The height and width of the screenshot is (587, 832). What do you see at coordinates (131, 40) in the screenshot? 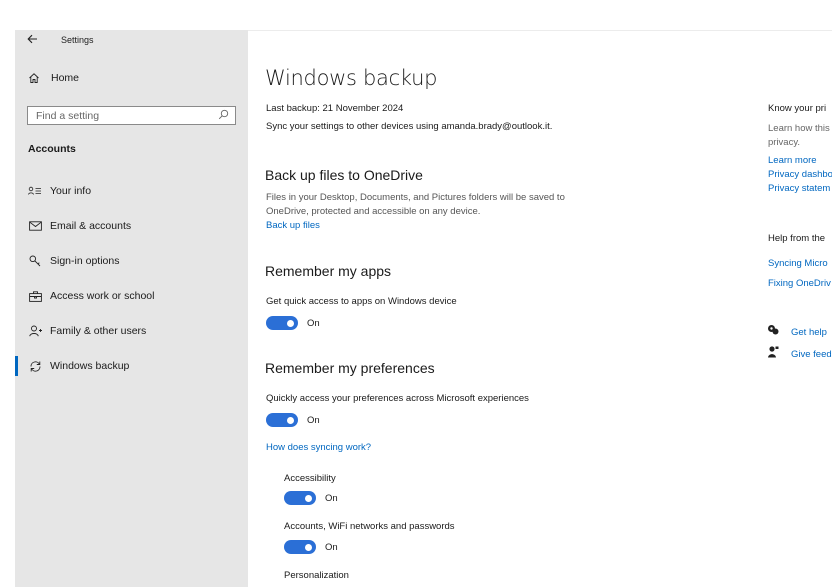
I see `title-bar: Settings` at bounding box center [131, 40].